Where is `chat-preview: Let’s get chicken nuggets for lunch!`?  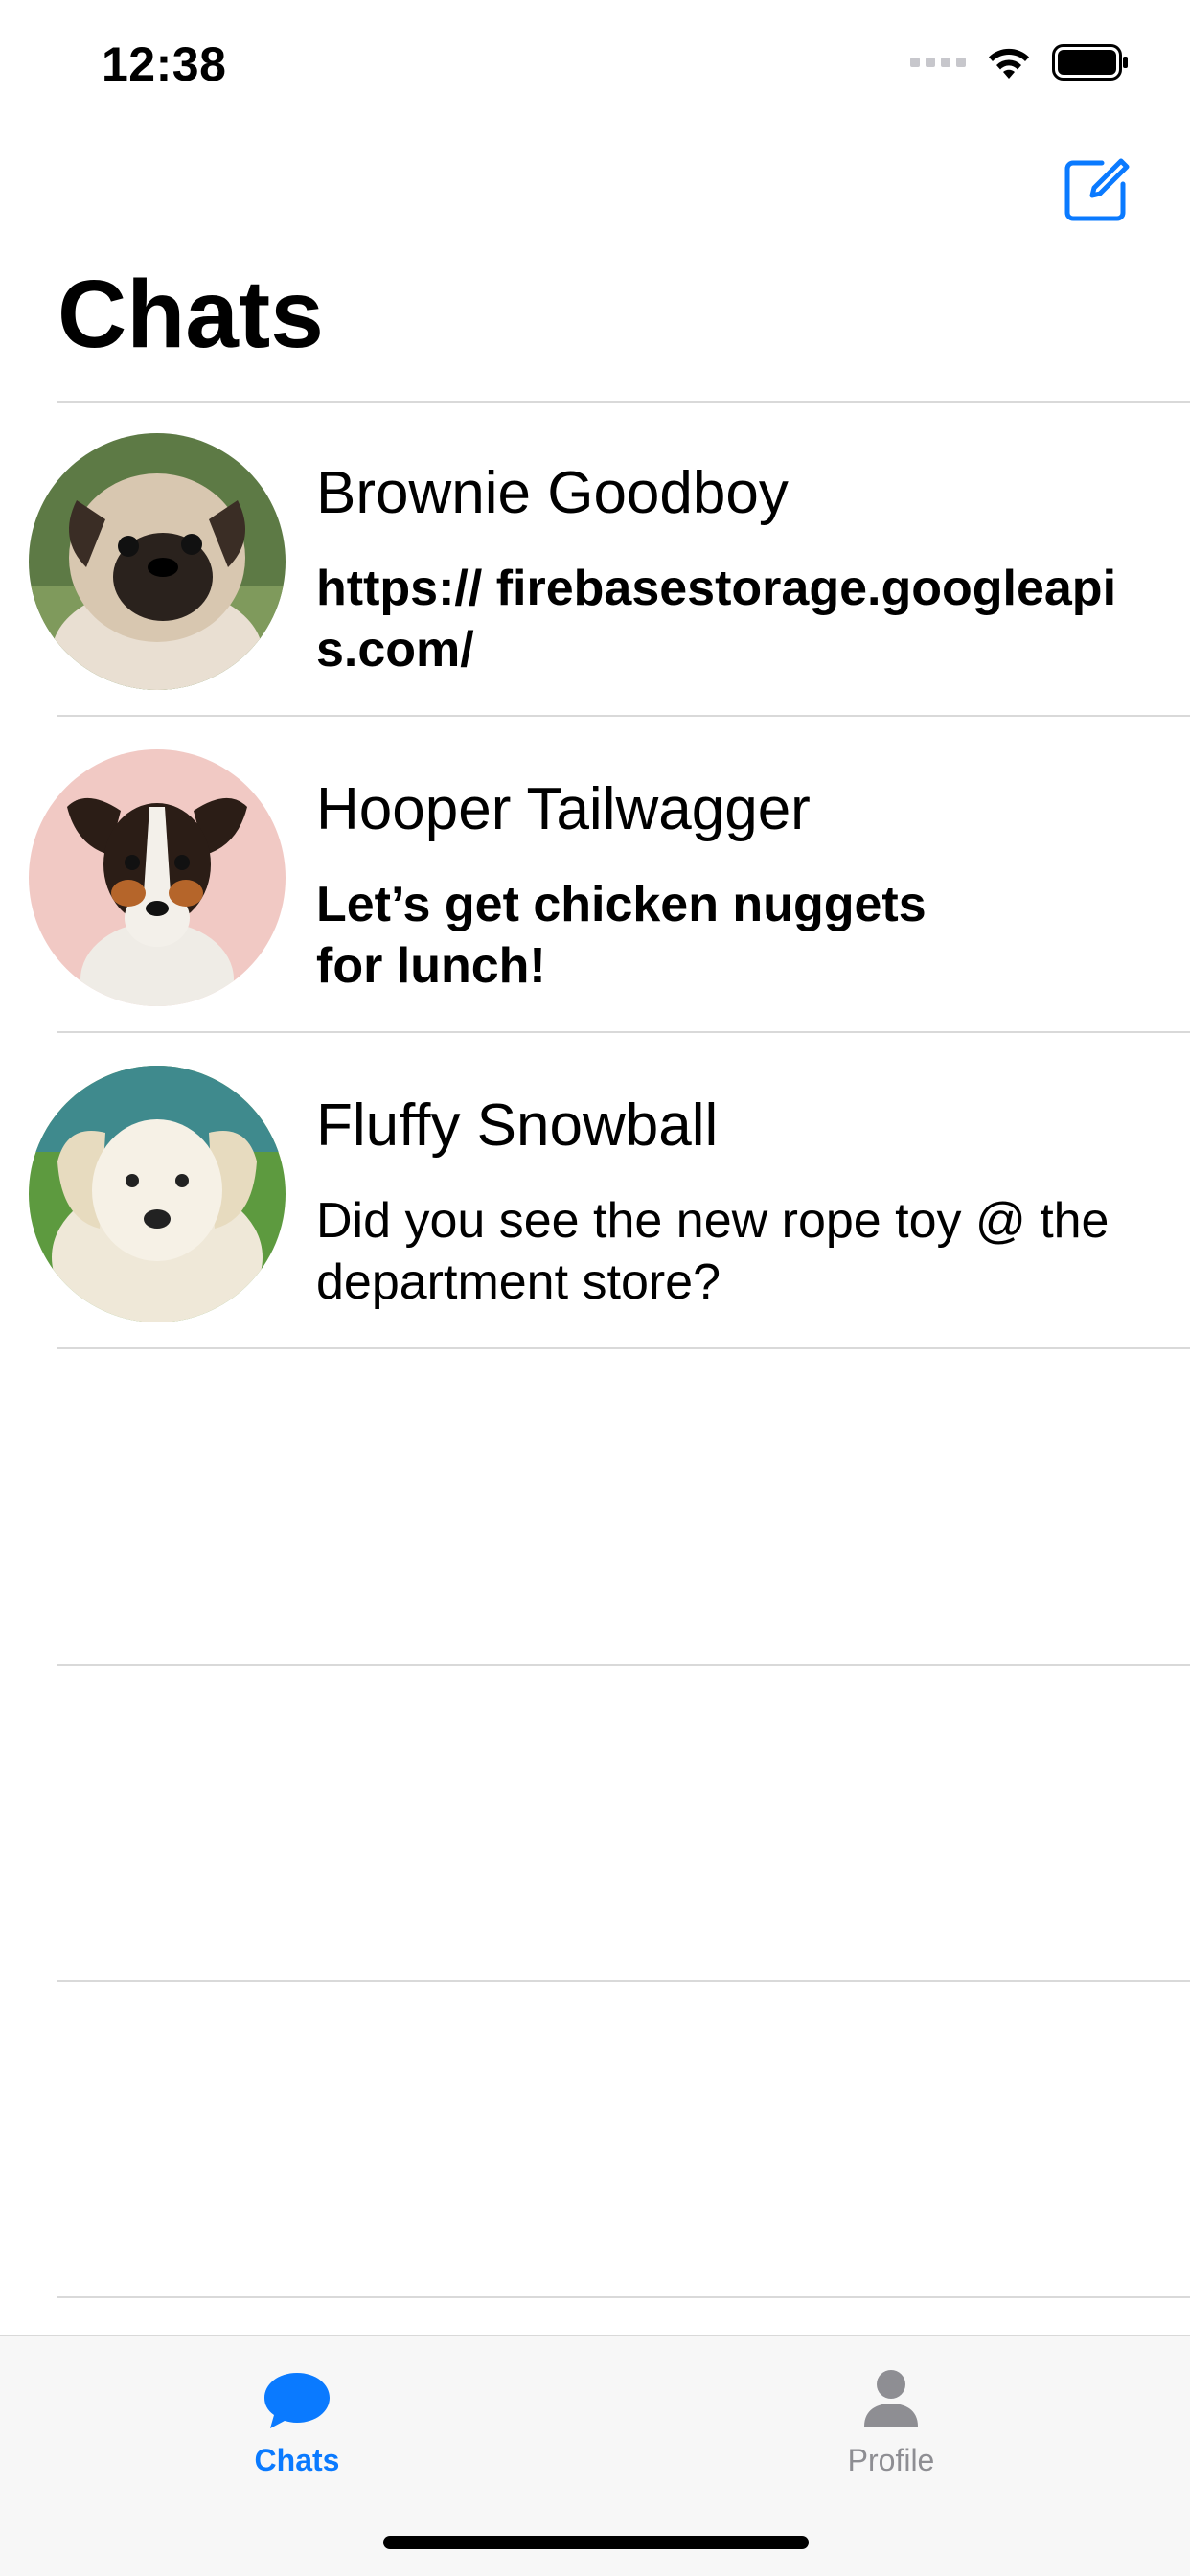
chat-preview: Let’s get chicken nuggets for lunch! is located at coordinates (622, 935).